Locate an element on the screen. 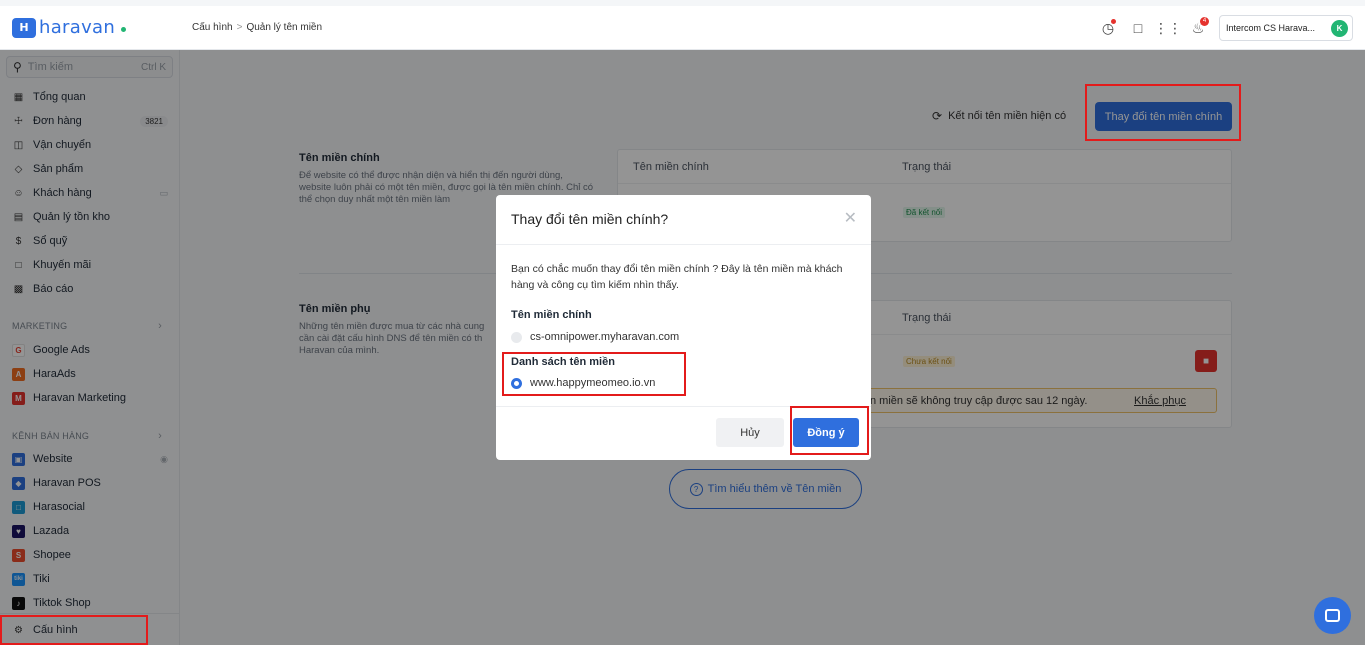 Image resolution: width=1365 pixels, height=645 pixels. bell-icon: ♨ 4 is located at coordinates (1198, 28).